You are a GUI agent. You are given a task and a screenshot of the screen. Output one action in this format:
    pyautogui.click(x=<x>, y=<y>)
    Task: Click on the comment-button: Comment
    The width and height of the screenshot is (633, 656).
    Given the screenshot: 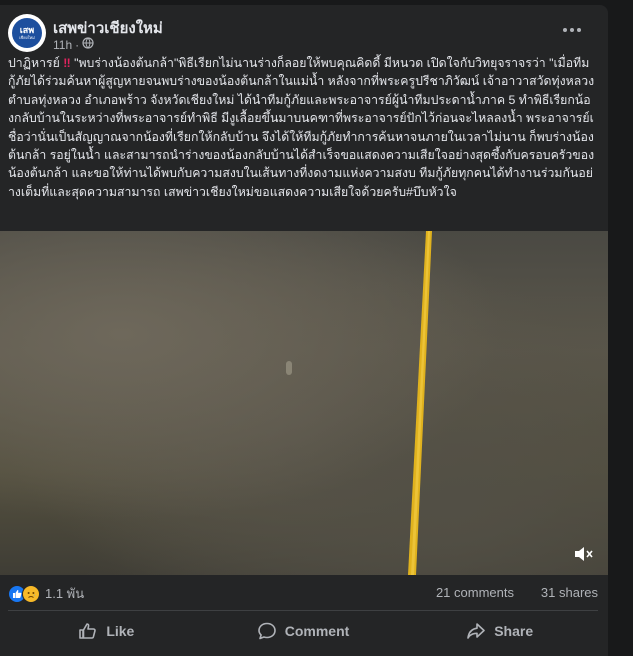 What is the action you would take?
    pyautogui.click(x=303, y=631)
    